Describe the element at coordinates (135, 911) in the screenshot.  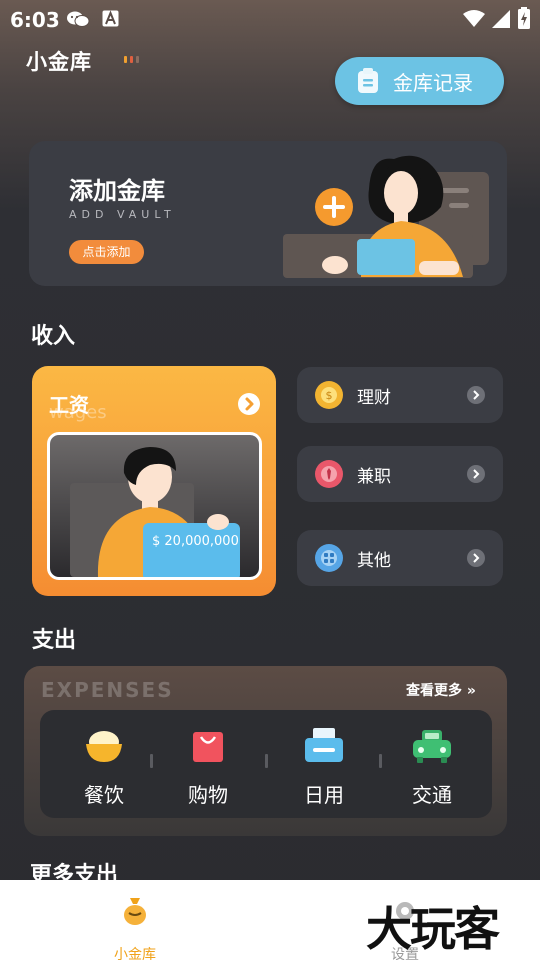
I see `money-bag-icon` at that location.